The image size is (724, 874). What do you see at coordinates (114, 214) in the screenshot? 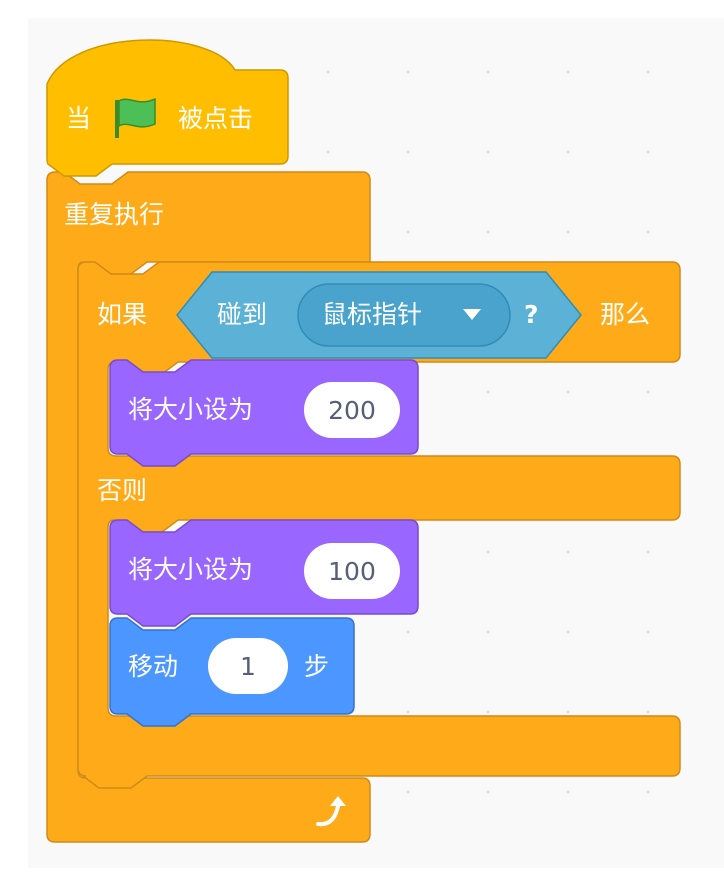
I see `forever-label: 重复执行` at bounding box center [114, 214].